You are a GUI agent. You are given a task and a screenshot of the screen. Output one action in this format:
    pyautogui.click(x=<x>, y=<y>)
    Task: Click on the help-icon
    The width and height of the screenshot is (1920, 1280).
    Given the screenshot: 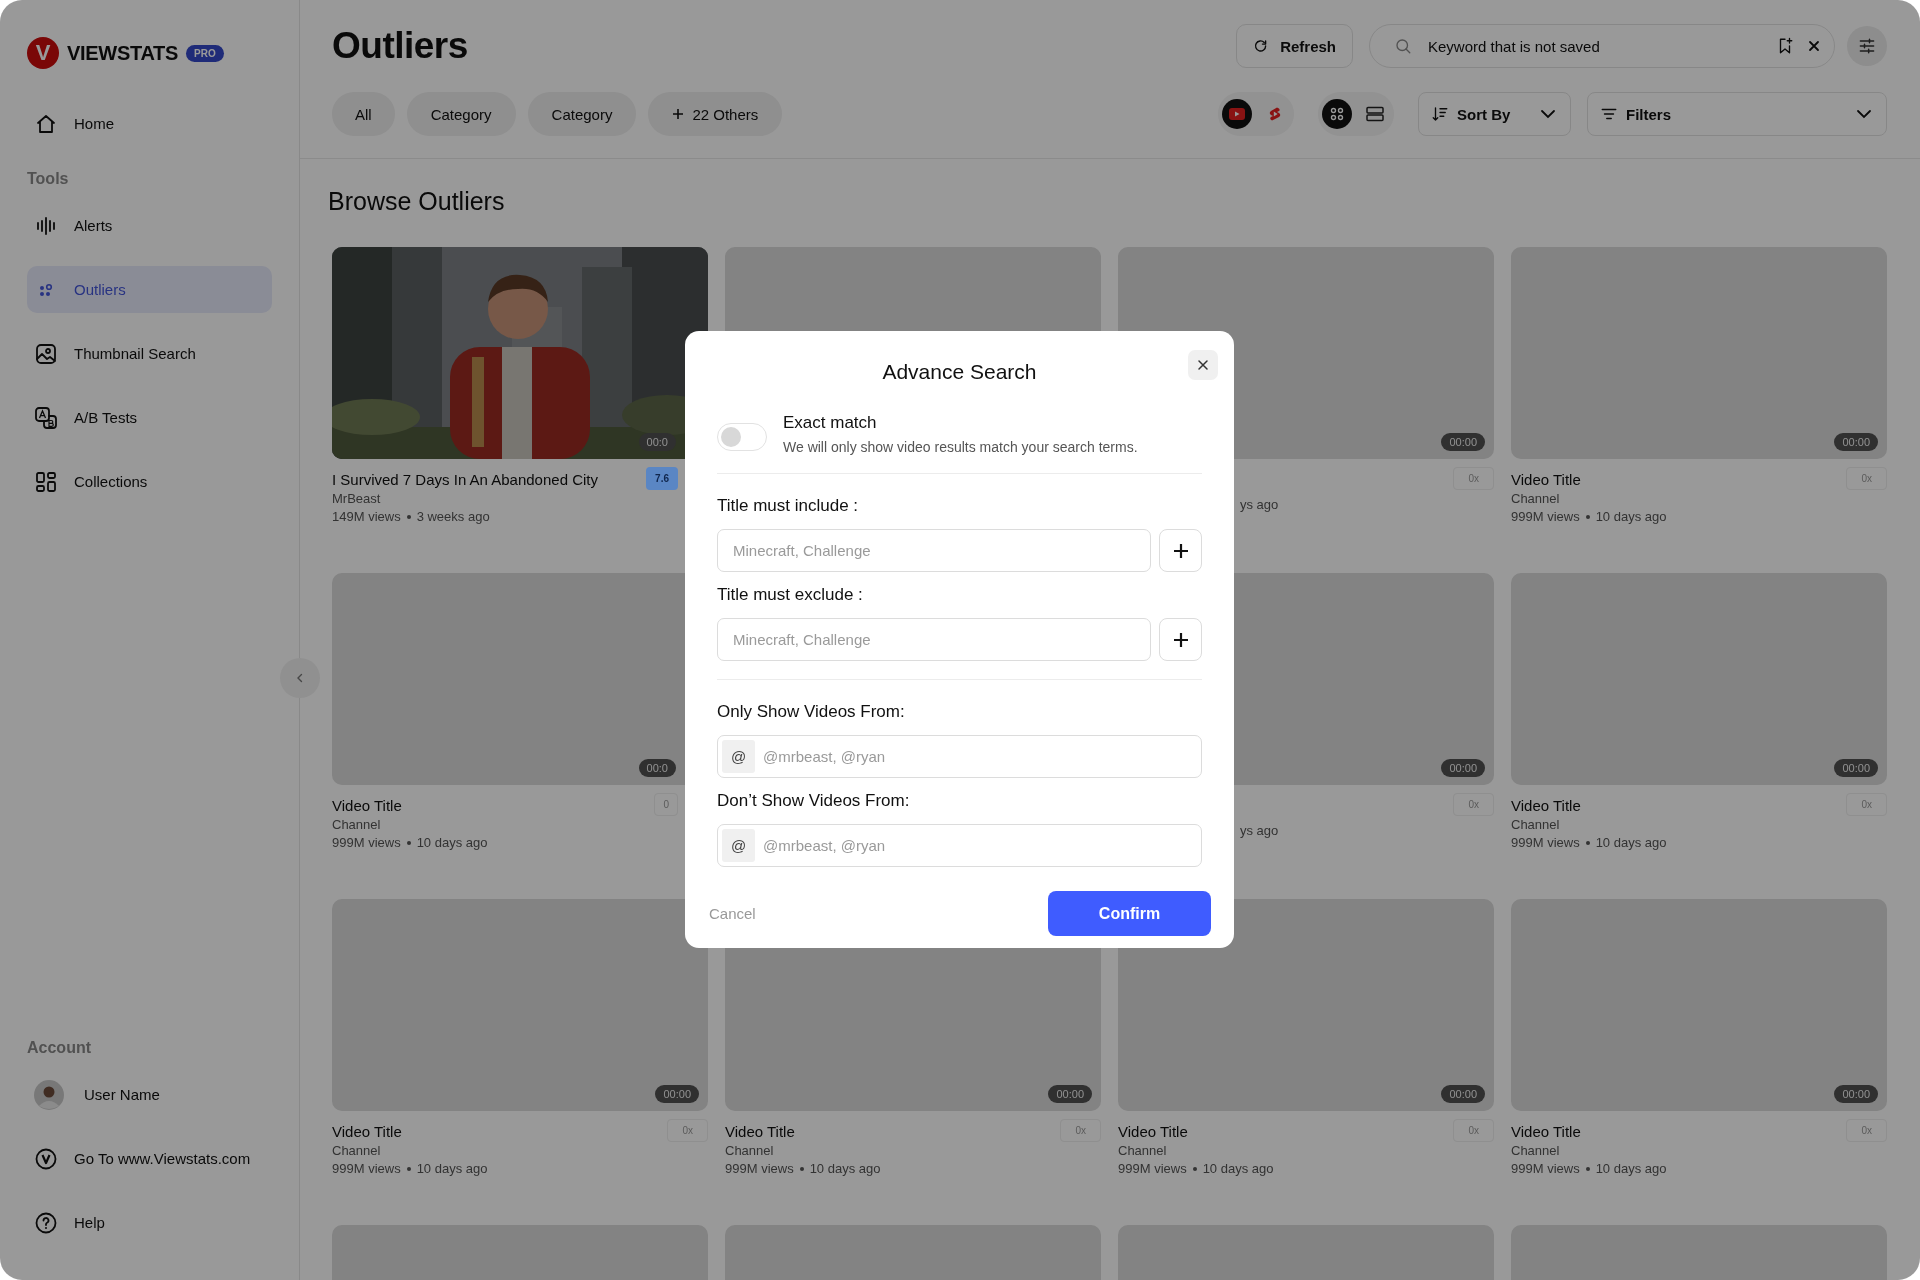 What is the action you would take?
    pyautogui.click(x=46, y=1222)
    